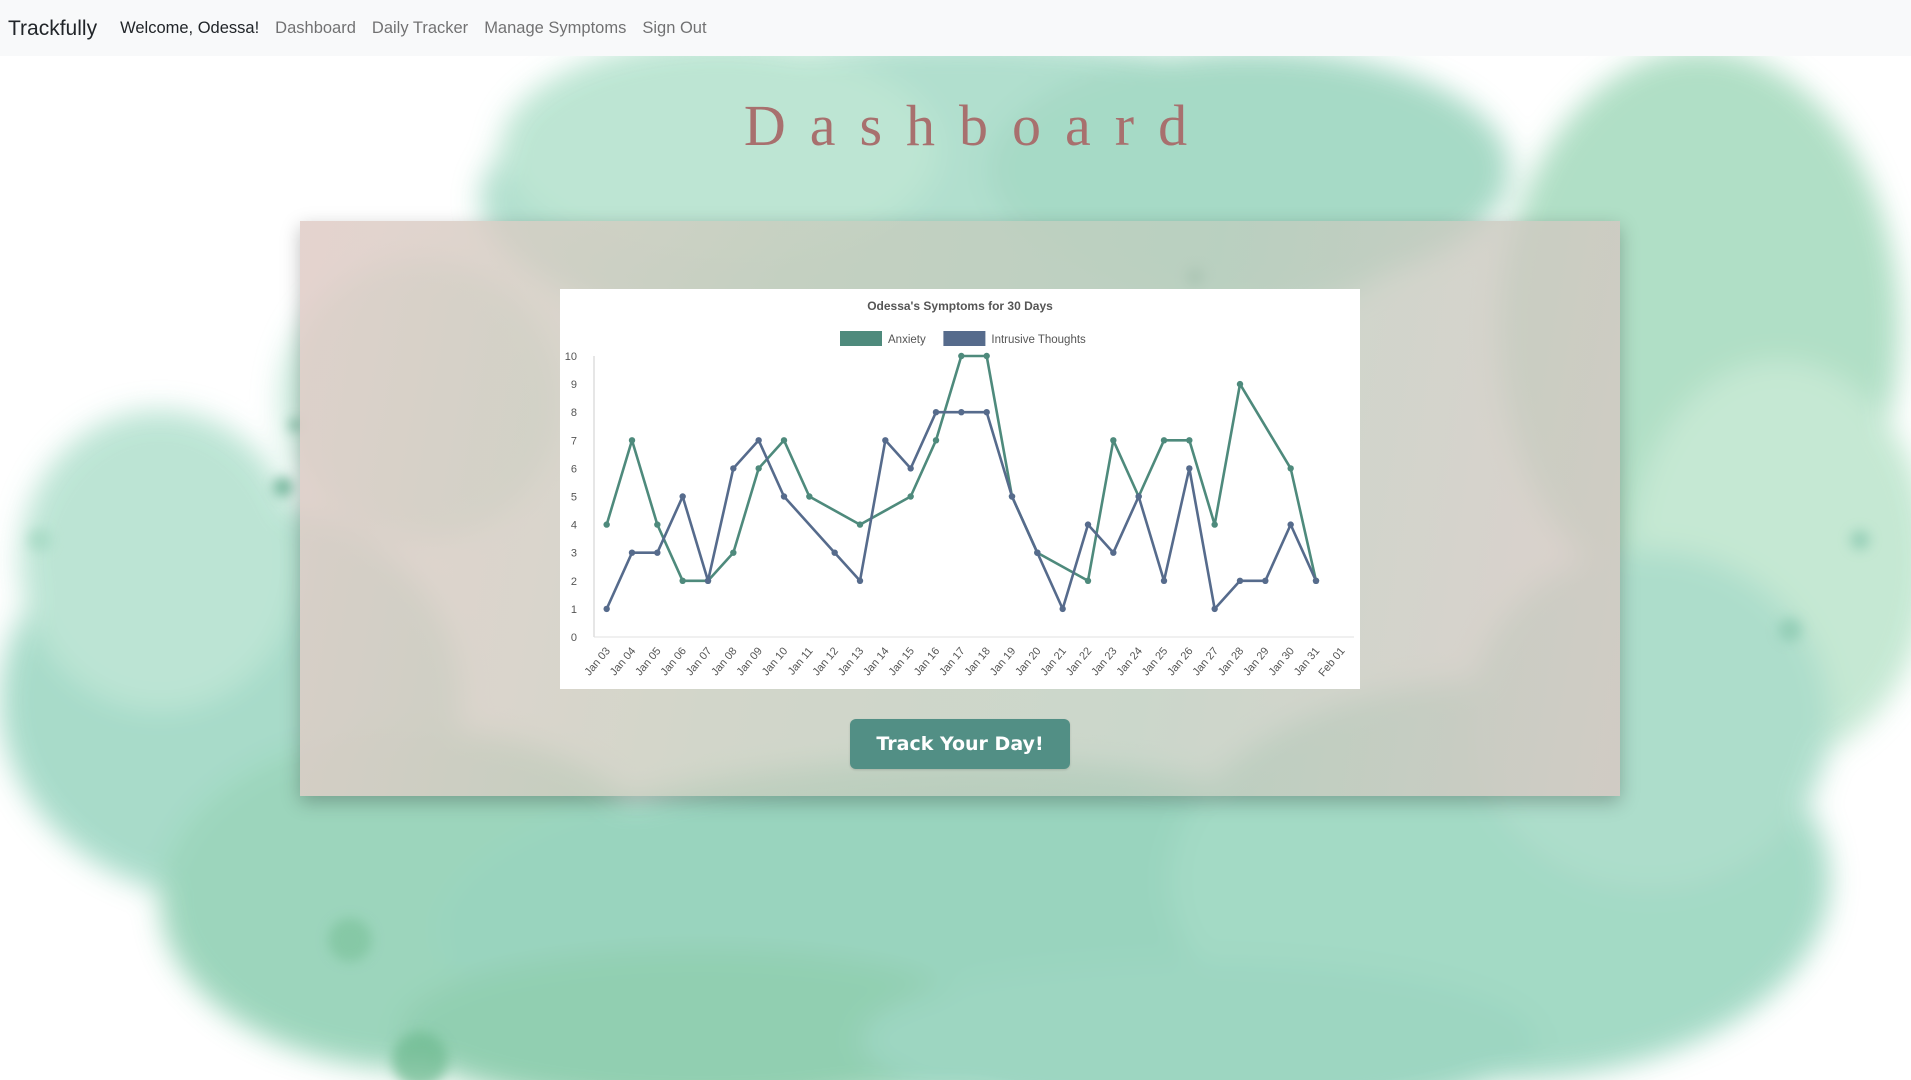 Image resolution: width=1911 pixels, height=1080 pixels. Describe the element at coordinates (1331, 662) in the screenshot. I see `x-tick-label: Feb 01` at that location.